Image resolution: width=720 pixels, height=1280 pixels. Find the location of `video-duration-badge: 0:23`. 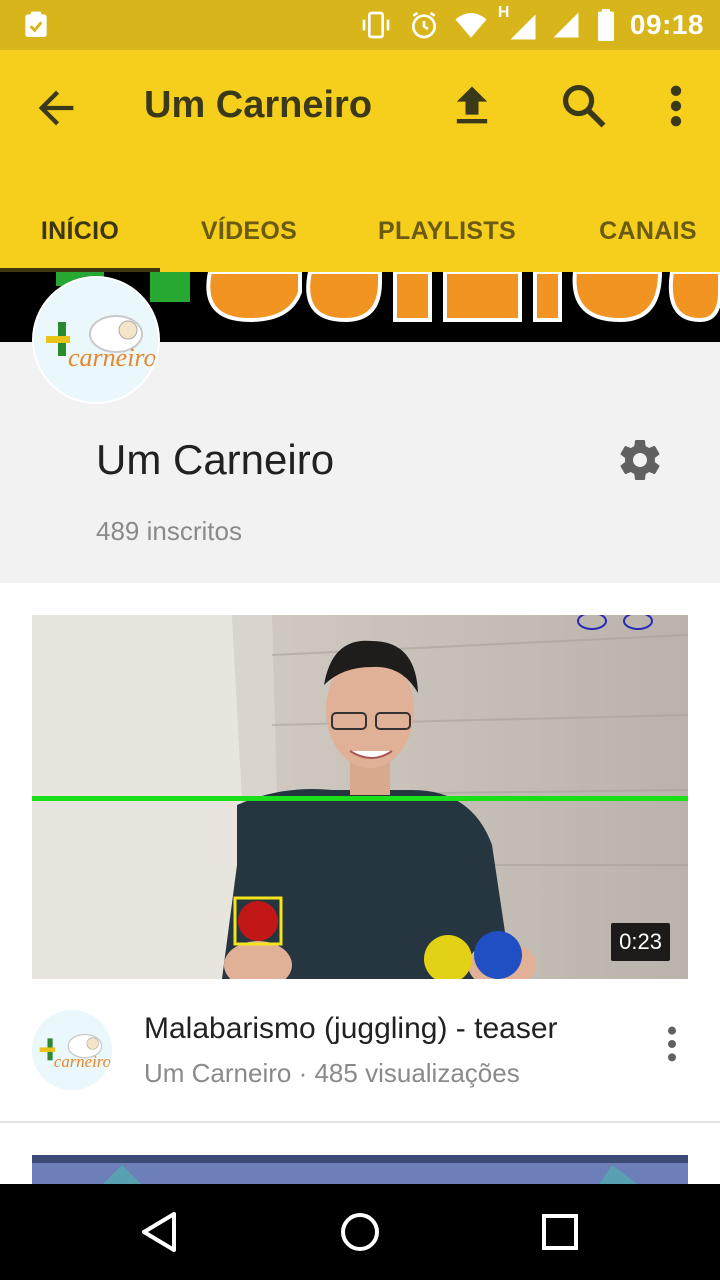

video-duration-badge: 0:23 is located at coordinates (640, 942).